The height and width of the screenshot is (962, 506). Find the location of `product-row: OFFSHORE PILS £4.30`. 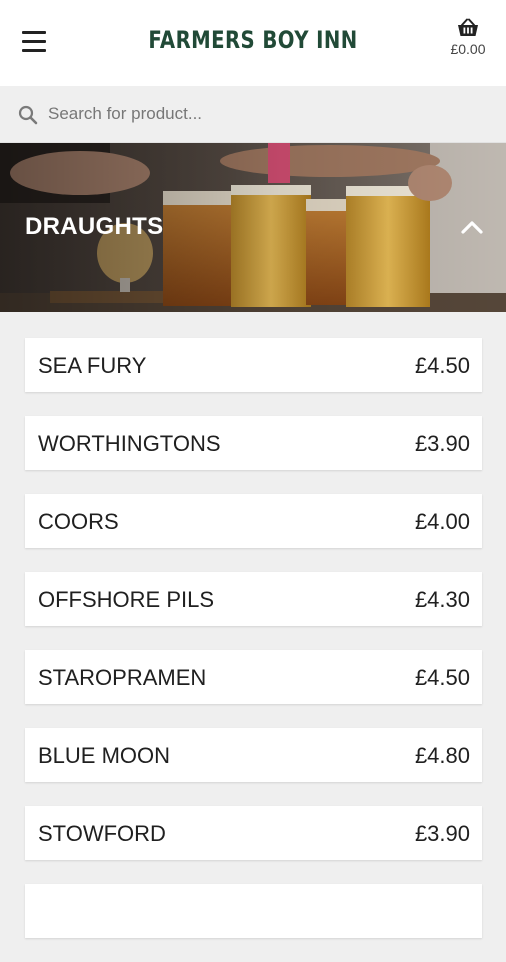

product-row: OFFSHORE PILS £4.30 is located at coordinates (253, 599).